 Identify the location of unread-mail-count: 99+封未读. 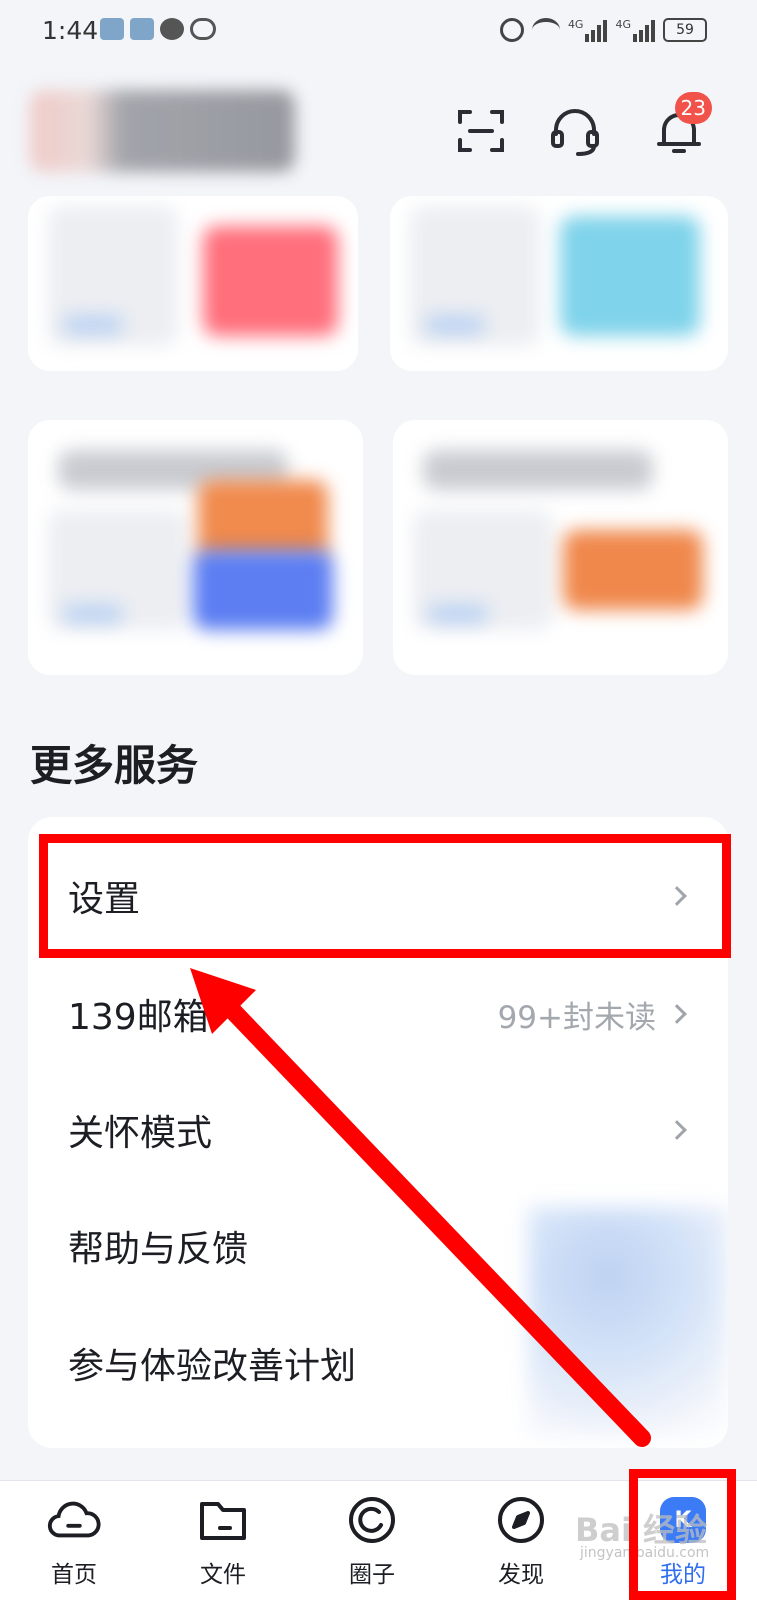
(576, 1017).